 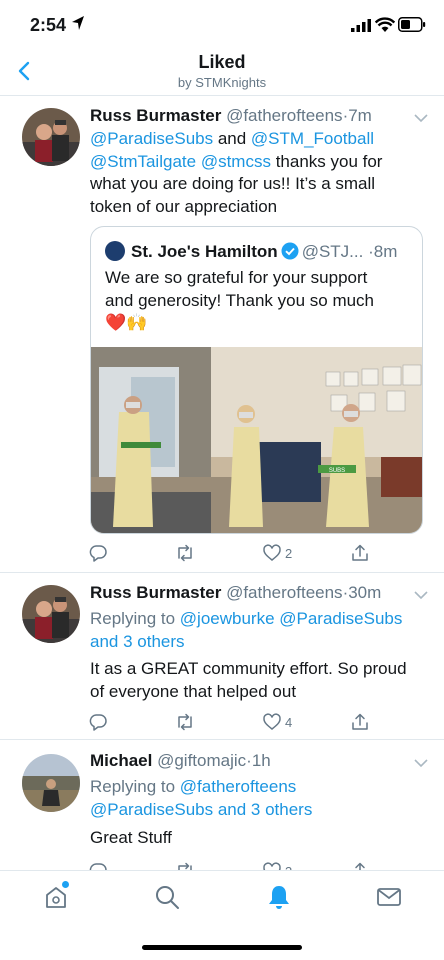 What do you see at coordinates (236, 161) in the screenshot?
I see `mention-link: @stmcss` at bounding box center [236, 161].